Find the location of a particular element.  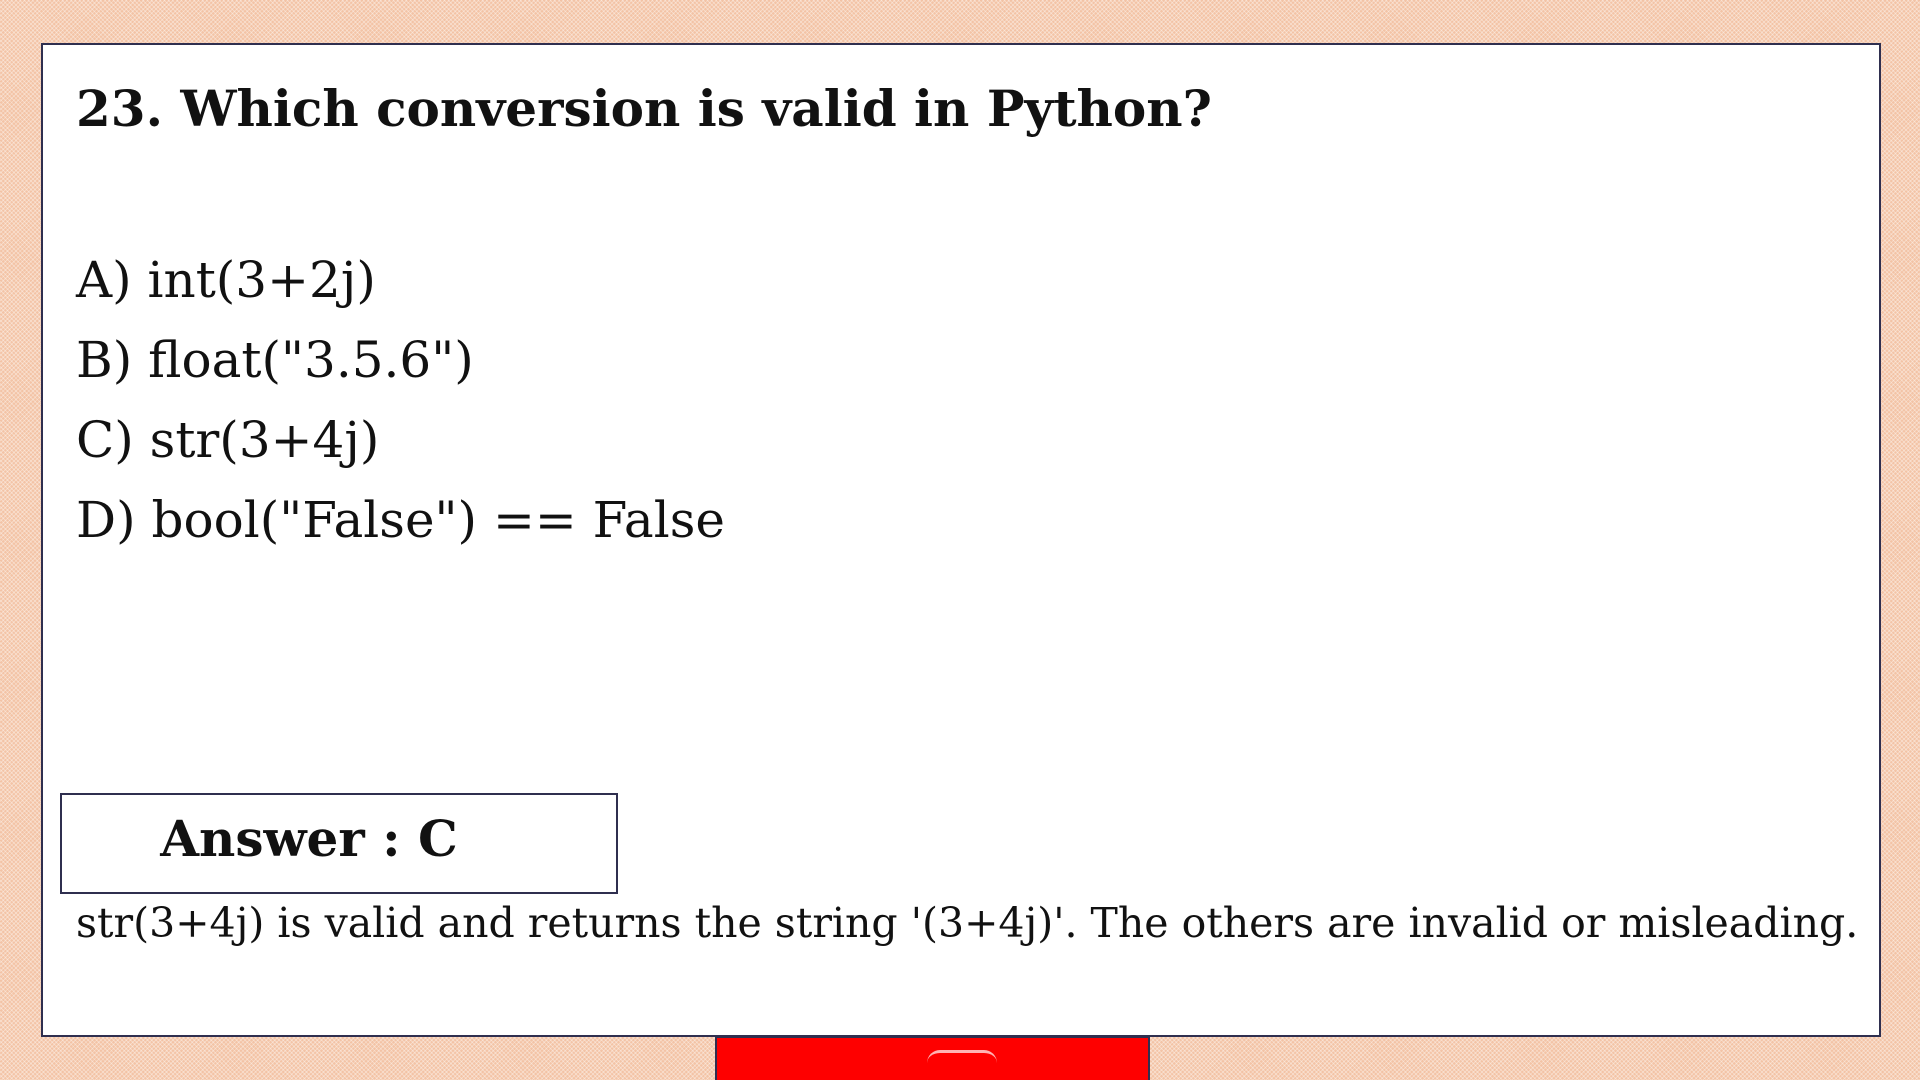

banner-partial-glyph is located at coordinates (962, 1056).